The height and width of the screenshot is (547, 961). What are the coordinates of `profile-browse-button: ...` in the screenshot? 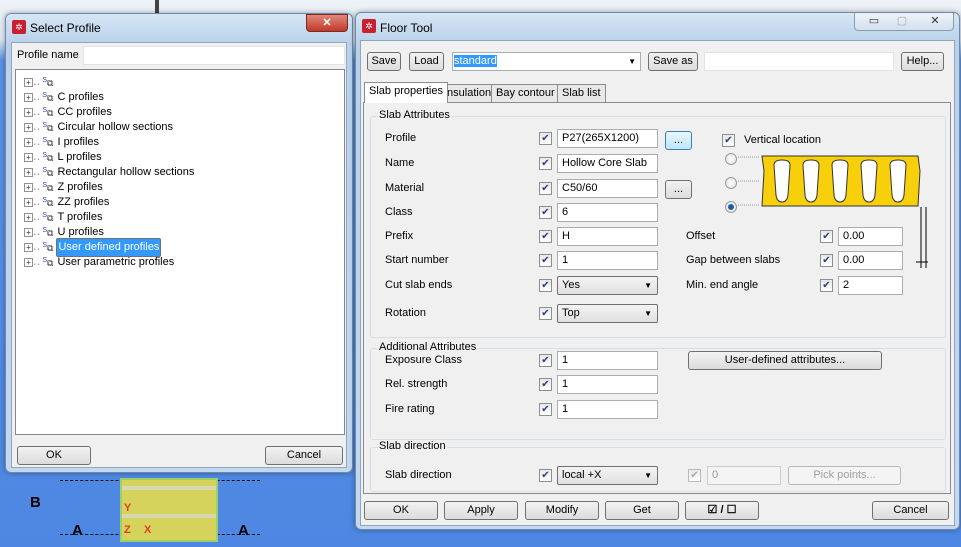 It's located at (678, 140).